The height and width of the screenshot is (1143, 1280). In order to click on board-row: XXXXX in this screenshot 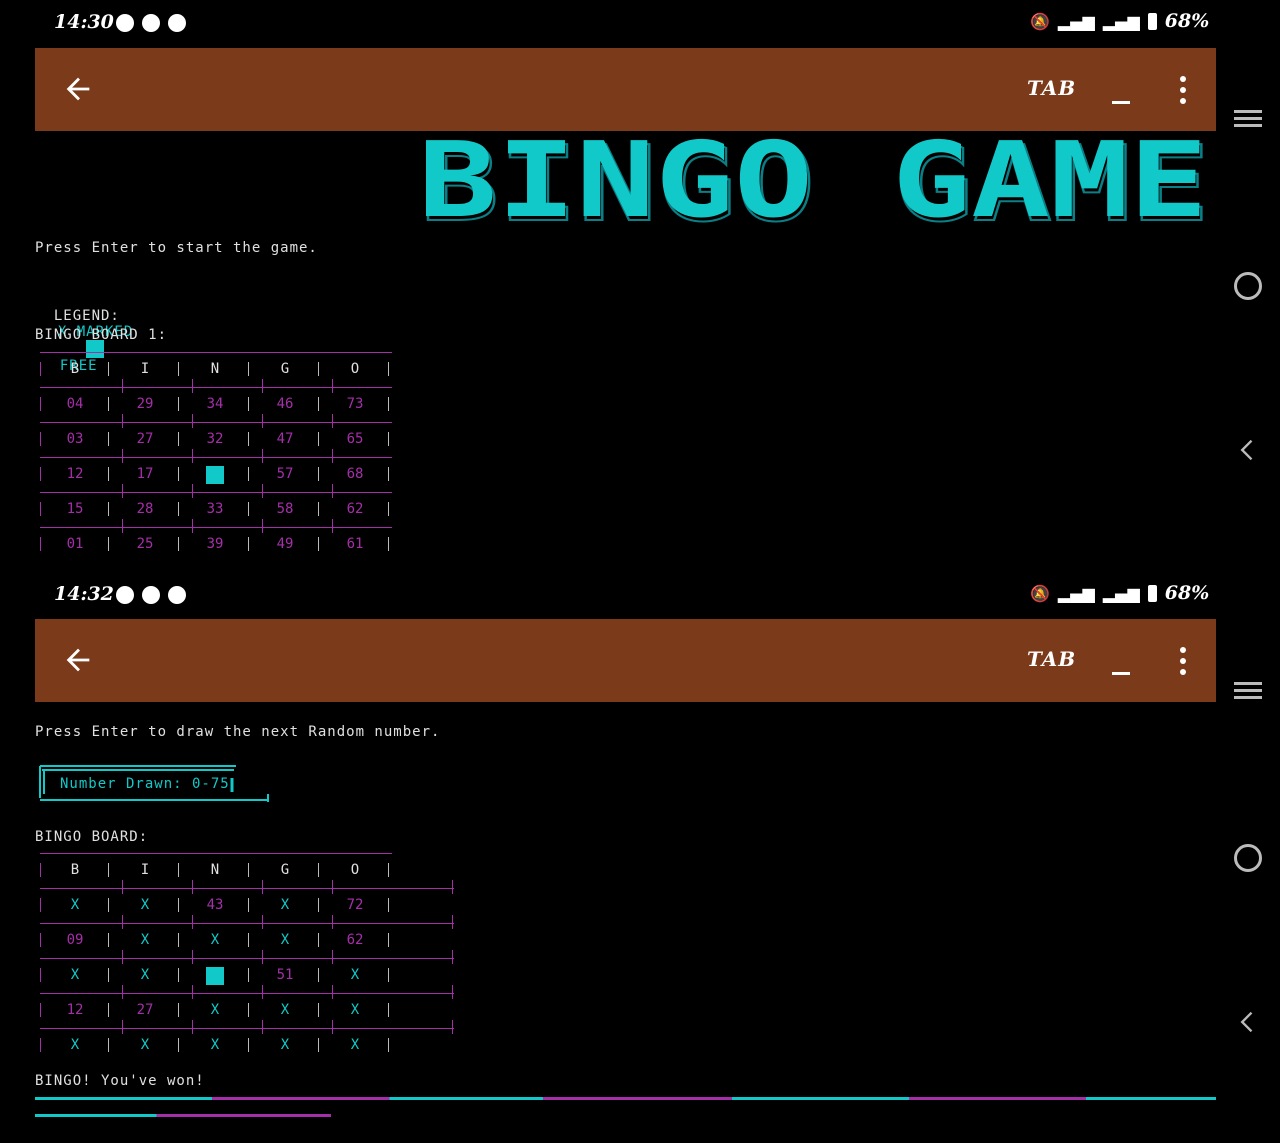, I will do `click(246, 1041)`.